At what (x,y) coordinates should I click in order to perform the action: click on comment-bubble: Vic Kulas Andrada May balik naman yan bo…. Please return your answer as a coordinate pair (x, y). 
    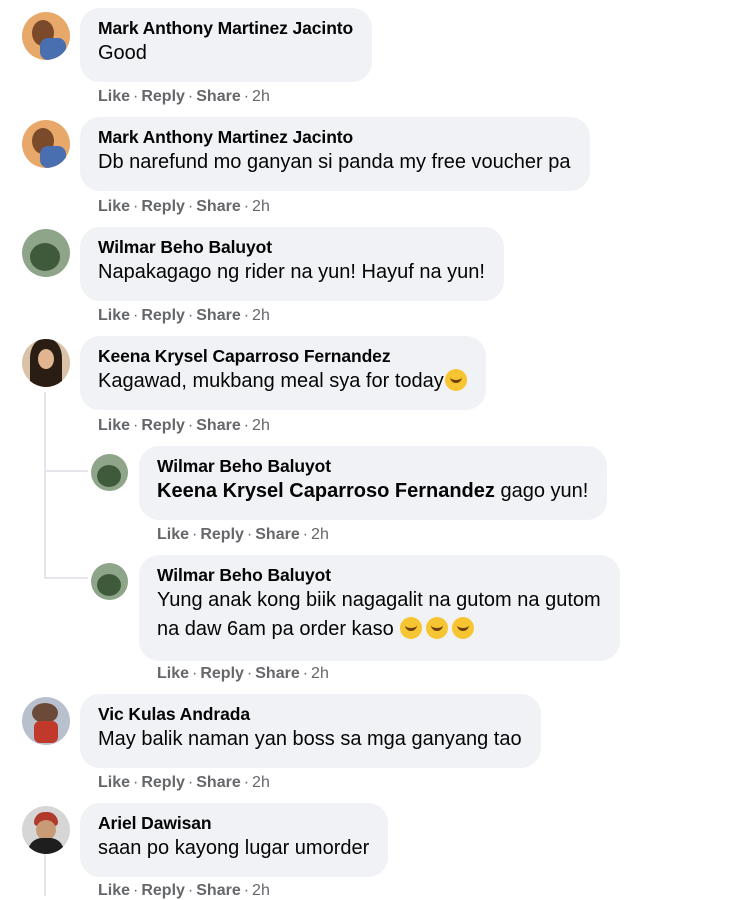
    Looking at the image, I should click on (310, 731).